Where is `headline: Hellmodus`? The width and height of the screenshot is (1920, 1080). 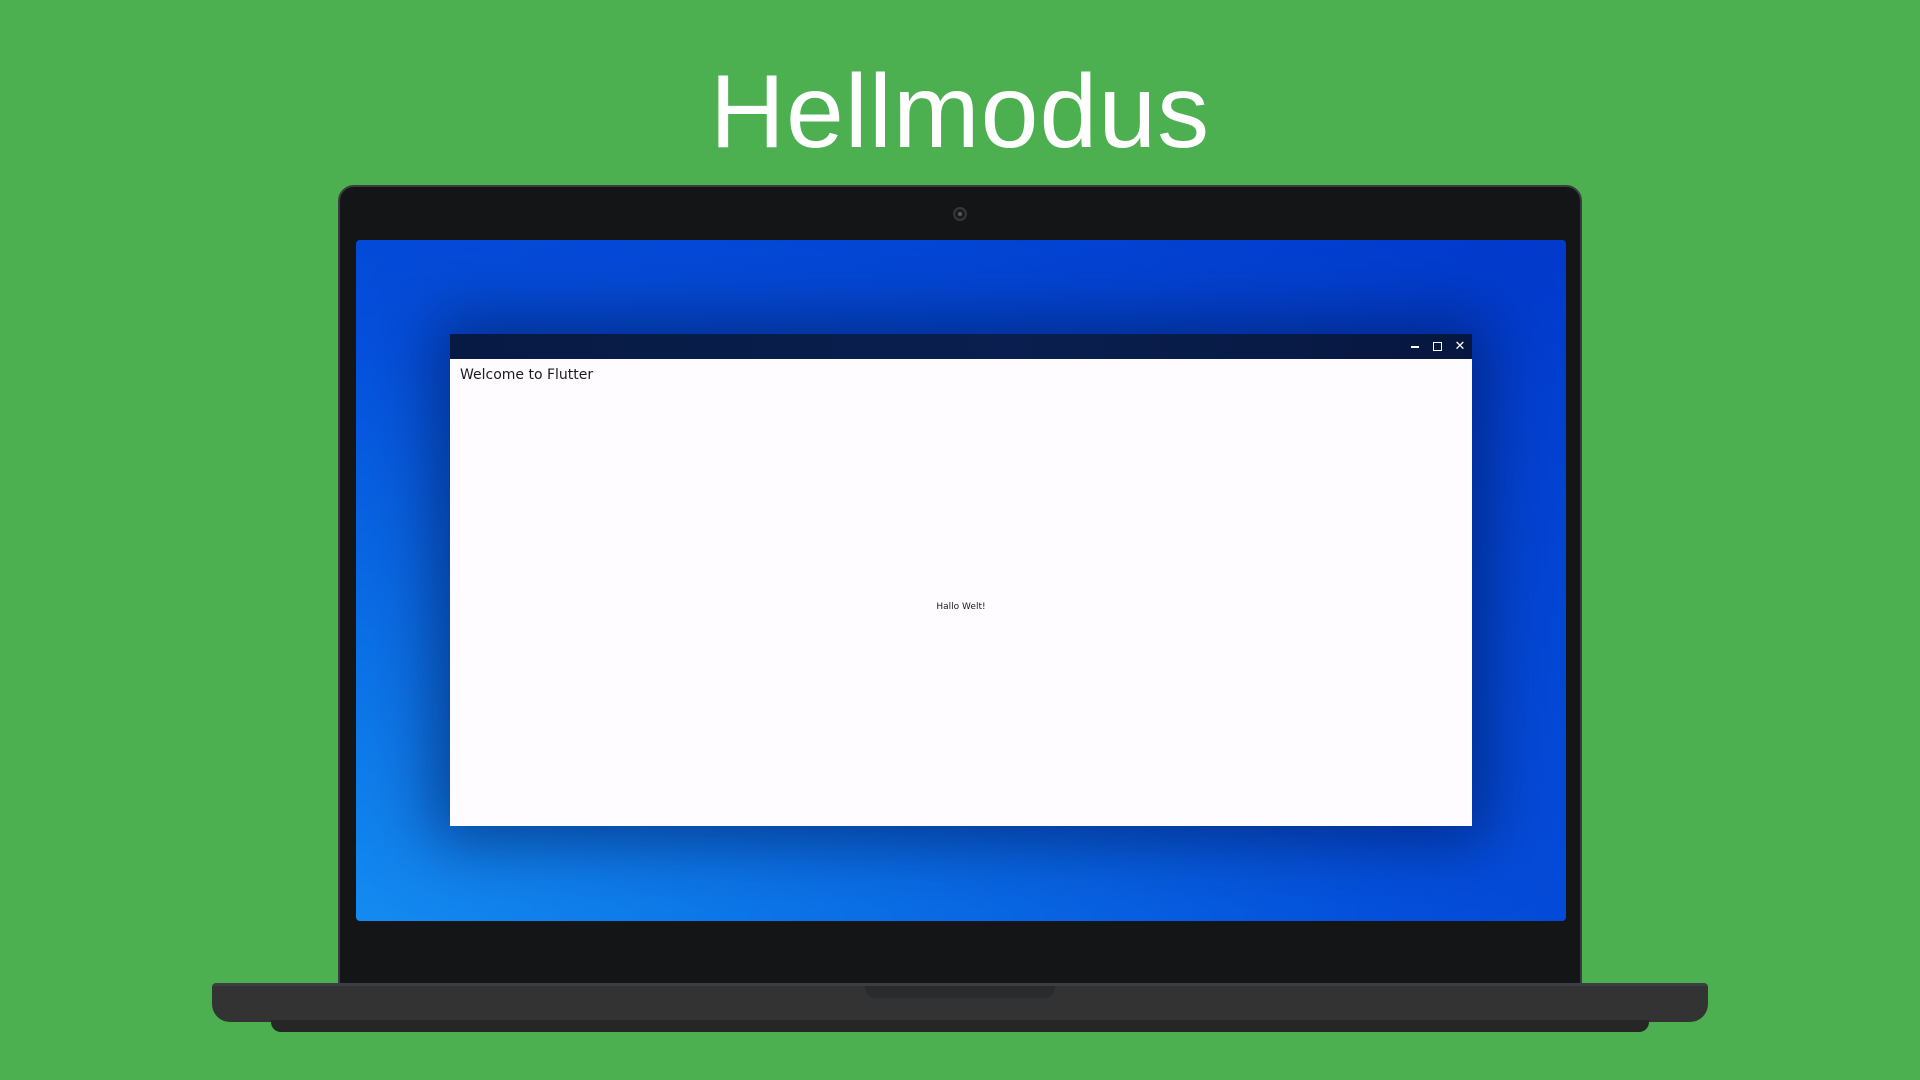 headline: Hellmodus is located at coordinates (960, 112).